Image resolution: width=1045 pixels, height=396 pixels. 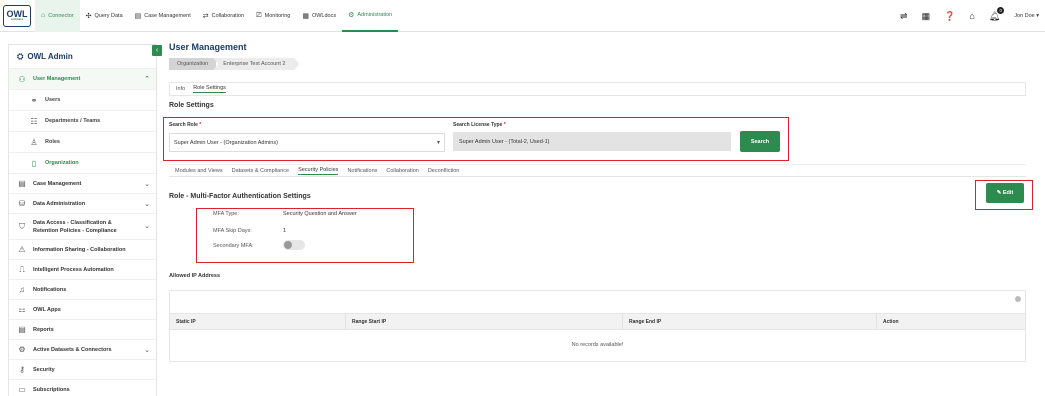 I want to click on nav-tab-query-data: ✣ Query Data, so click(x=104, y=16).